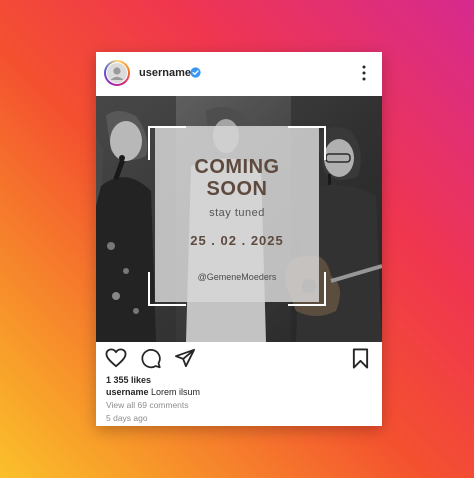 The image size is (474, 478). Describe the element at coordinates (147, 405) in the screenshot. I see `view-comments-link: View all 69 comments` at that location.